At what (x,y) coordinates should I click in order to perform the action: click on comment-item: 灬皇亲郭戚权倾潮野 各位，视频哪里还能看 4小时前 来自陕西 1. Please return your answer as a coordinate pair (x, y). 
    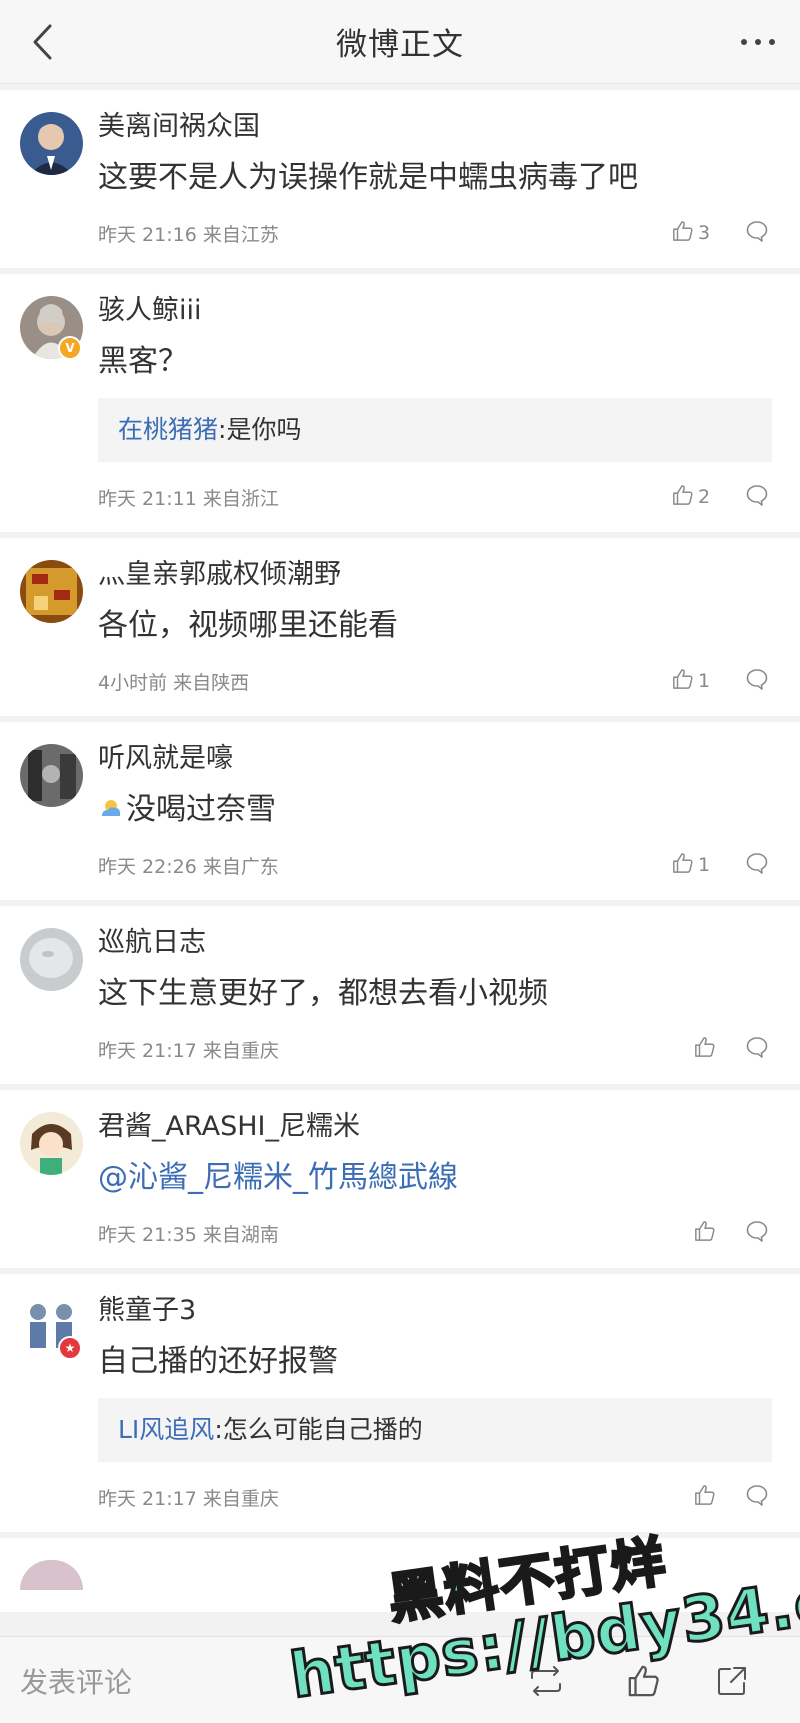
    Looking at the image, I should click on (400, 630).